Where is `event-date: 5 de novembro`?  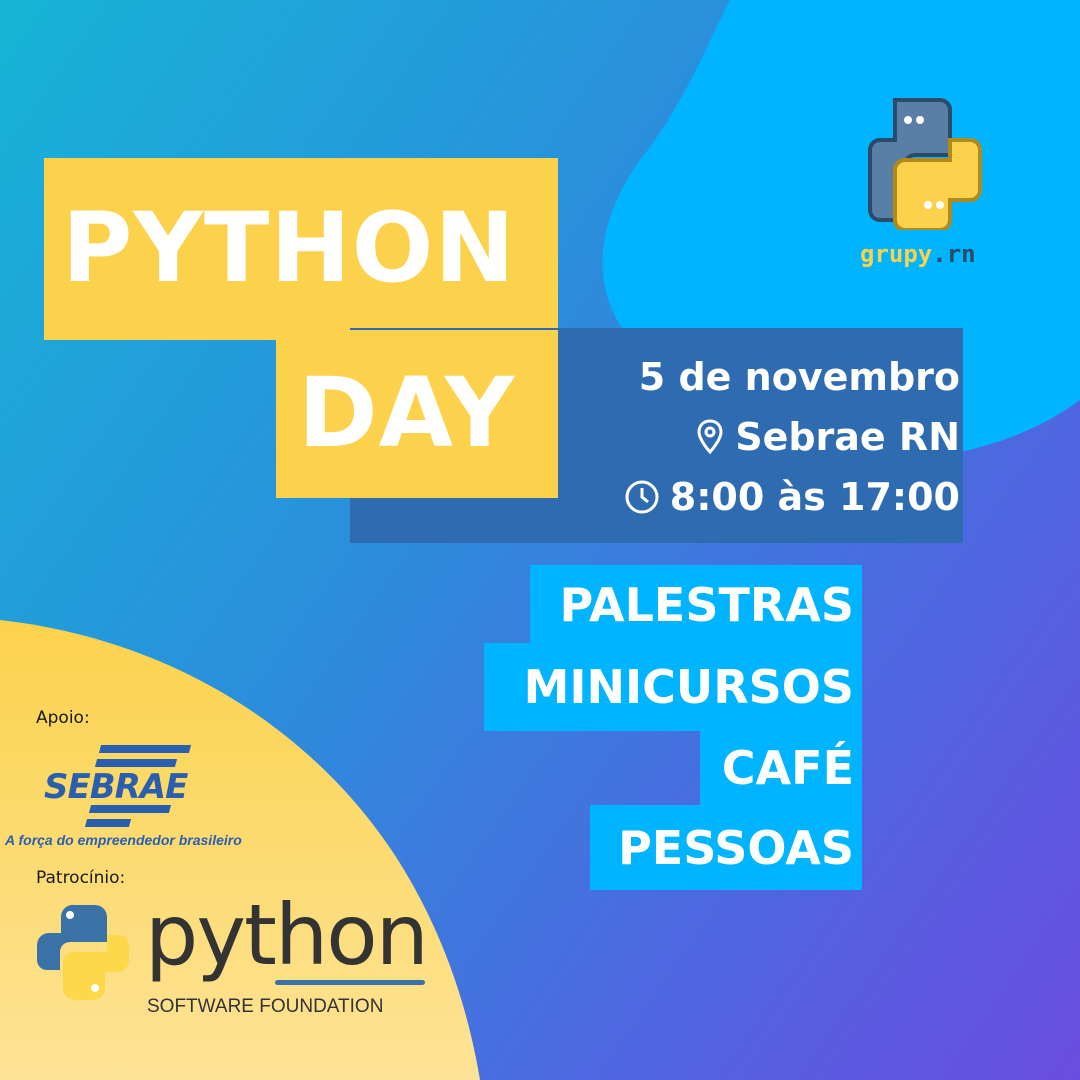 event-date: 5 de novembro is located at coordinates (799, 377).